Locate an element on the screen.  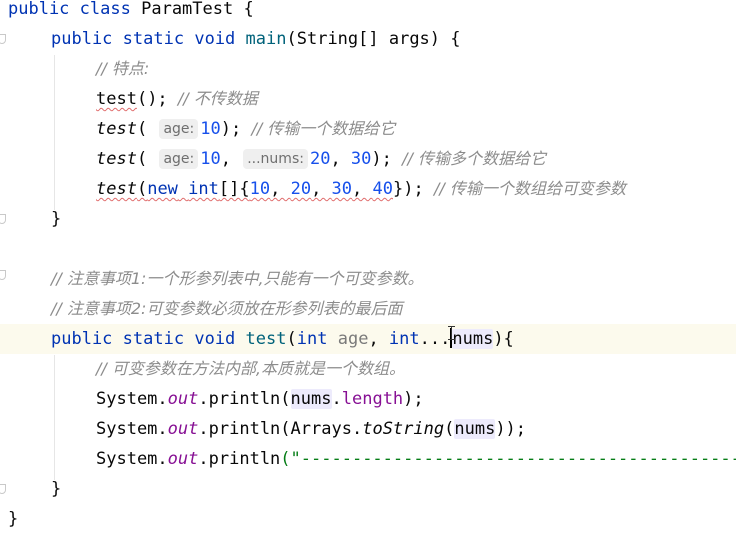
punctuation: }); is located at coordinates (413, 189).